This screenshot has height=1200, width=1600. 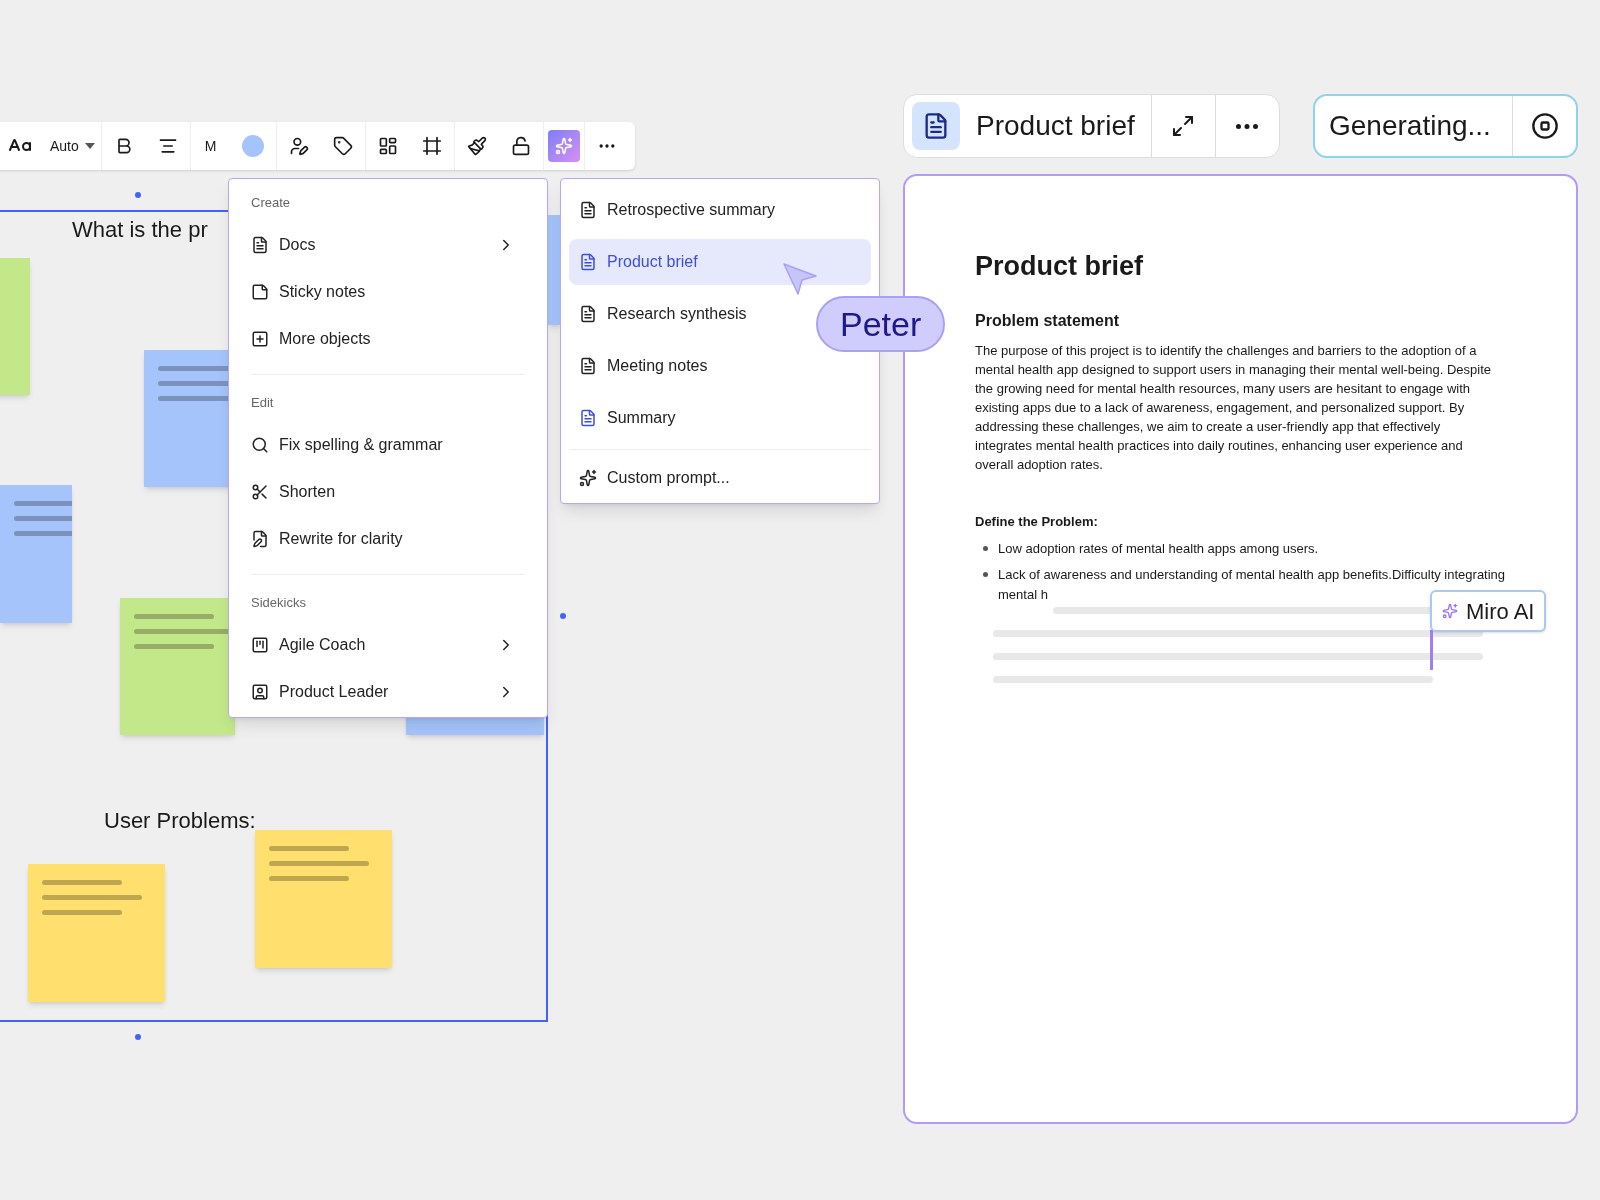 What do you see at coordinates (1247, 126) in the screenshot?
I see `more-icon` at bounding box center [1247, 126].